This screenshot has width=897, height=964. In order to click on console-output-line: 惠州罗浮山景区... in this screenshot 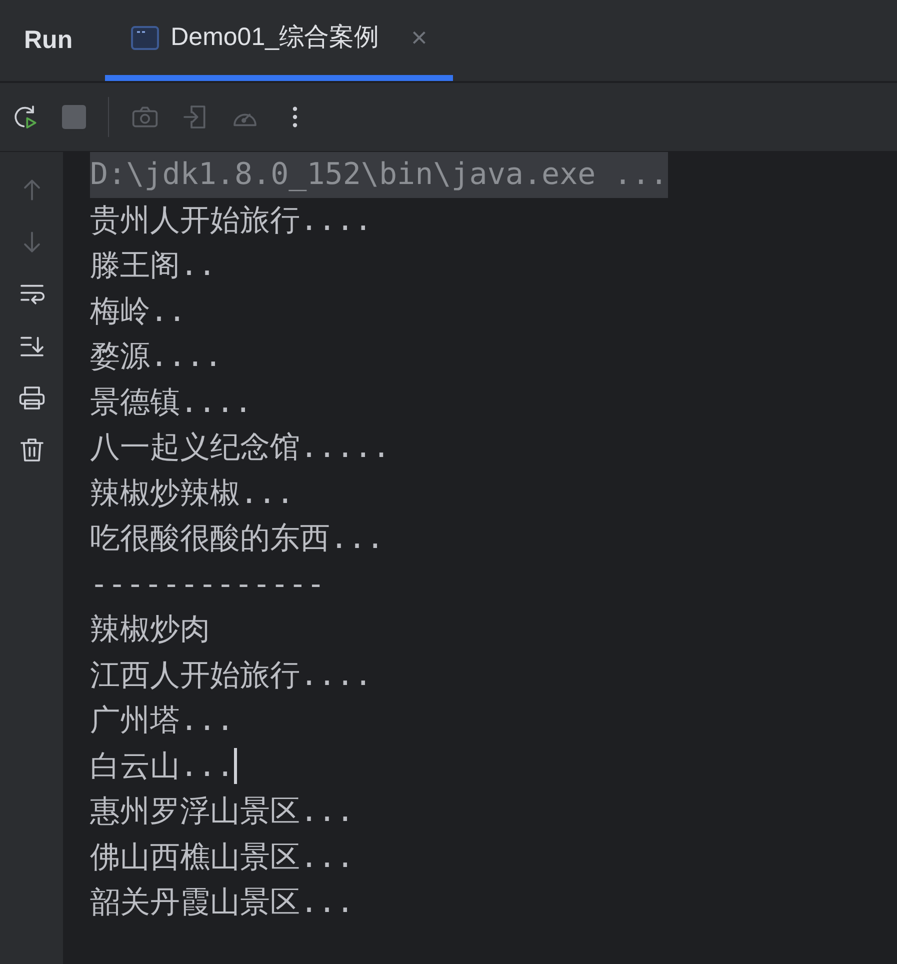, I will do `click(222, 812)`.